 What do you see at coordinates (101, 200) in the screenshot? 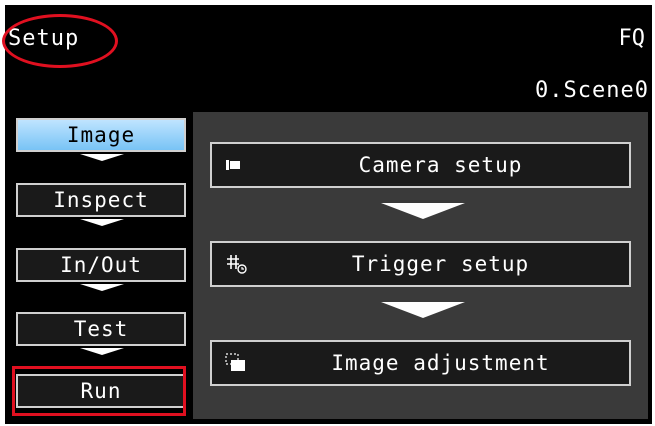
I see `flow-step-inspect: Inspect` at bounding box center [101, 200].